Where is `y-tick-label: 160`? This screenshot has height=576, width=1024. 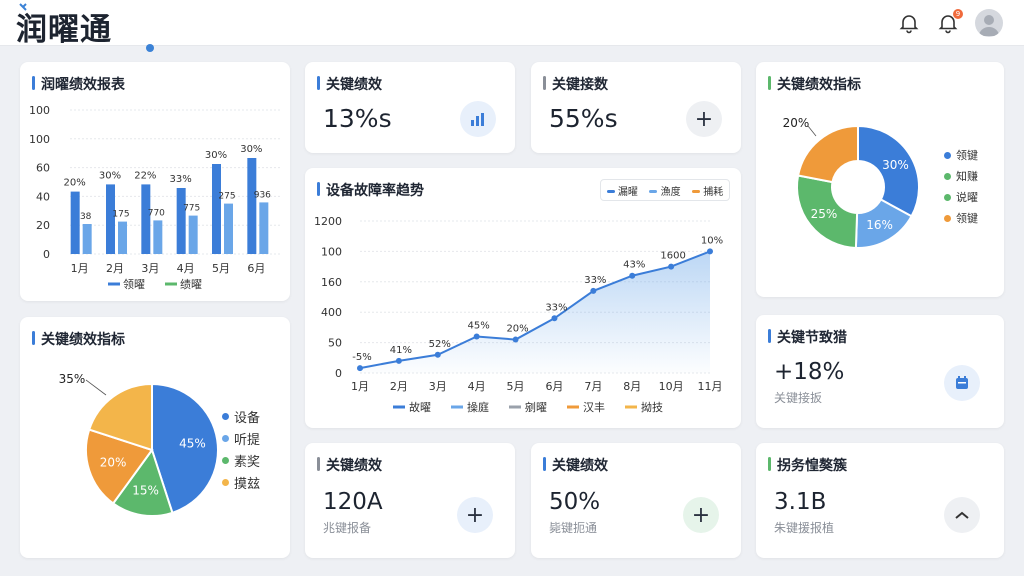 y-tick-label: 160 is located at coordinates (331, 282).